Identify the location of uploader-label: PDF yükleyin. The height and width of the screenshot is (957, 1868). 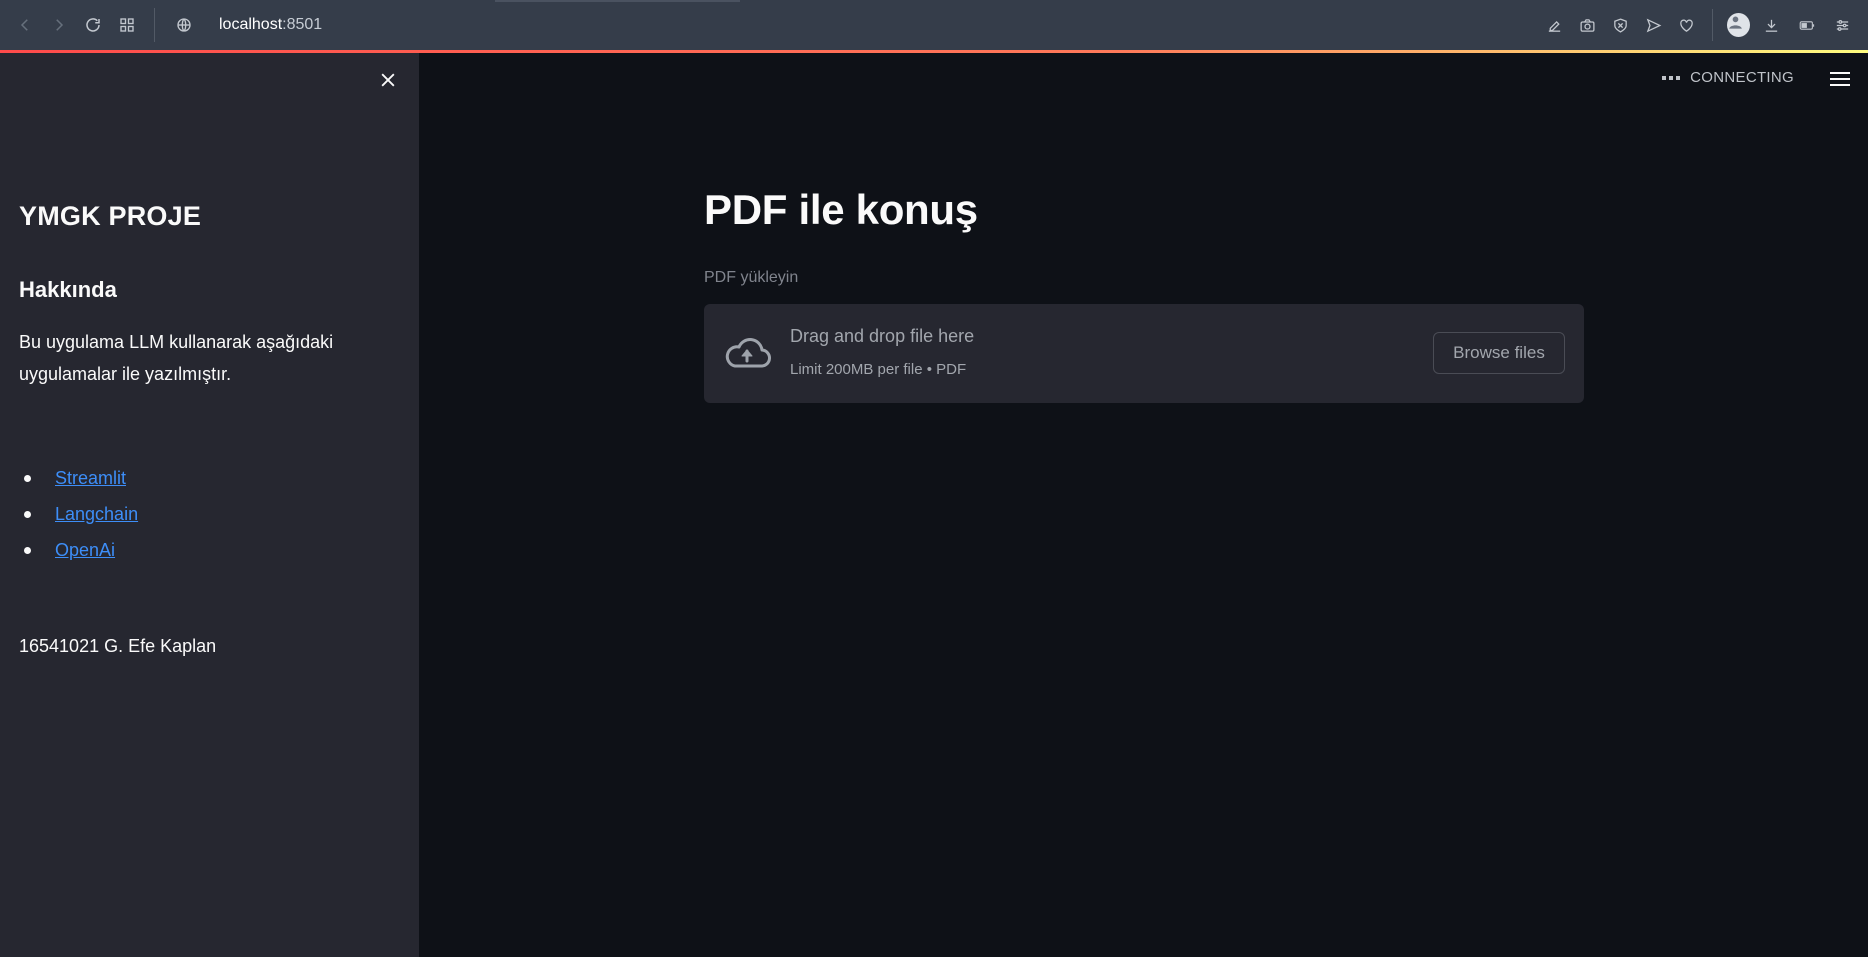
(751, 277).